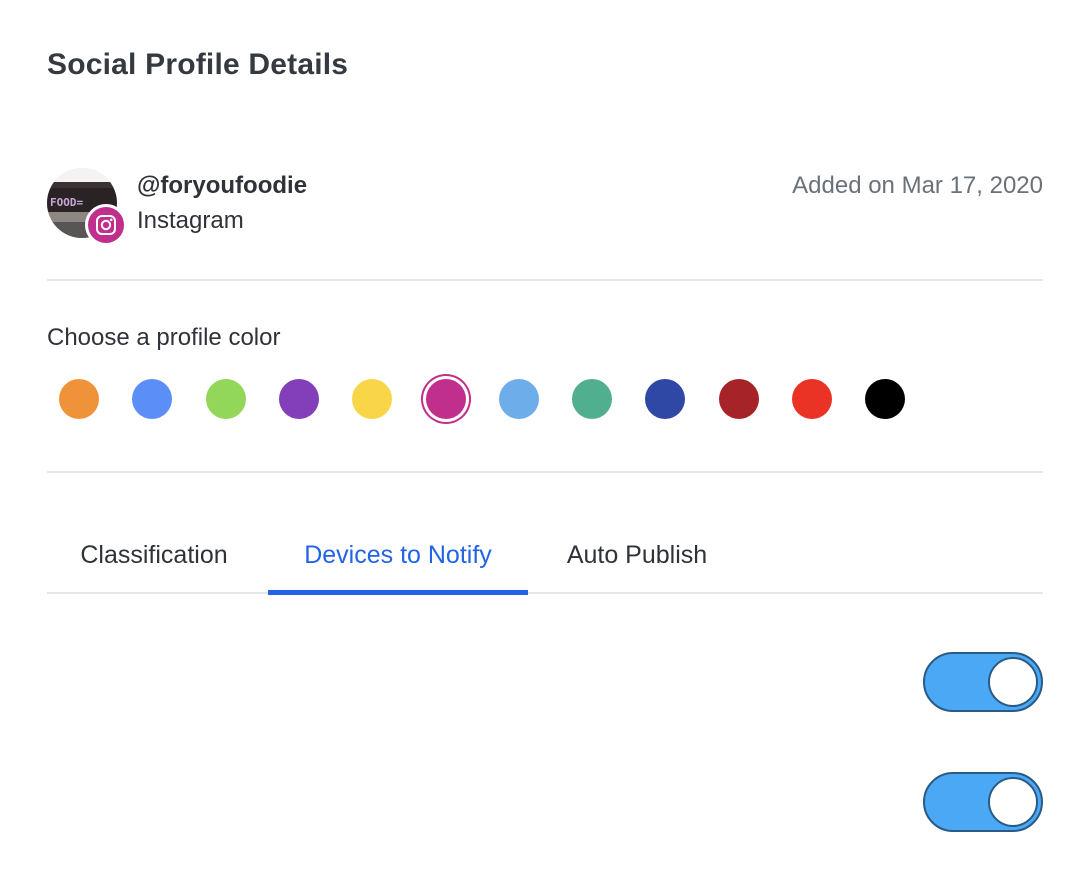 This screenshot has height=882, width=1086. What do you see at coordinates (398, 557) in the screenshot?
I see `tab-devices-to-notify: Devices to Notify` at bounding box center [398, 557].